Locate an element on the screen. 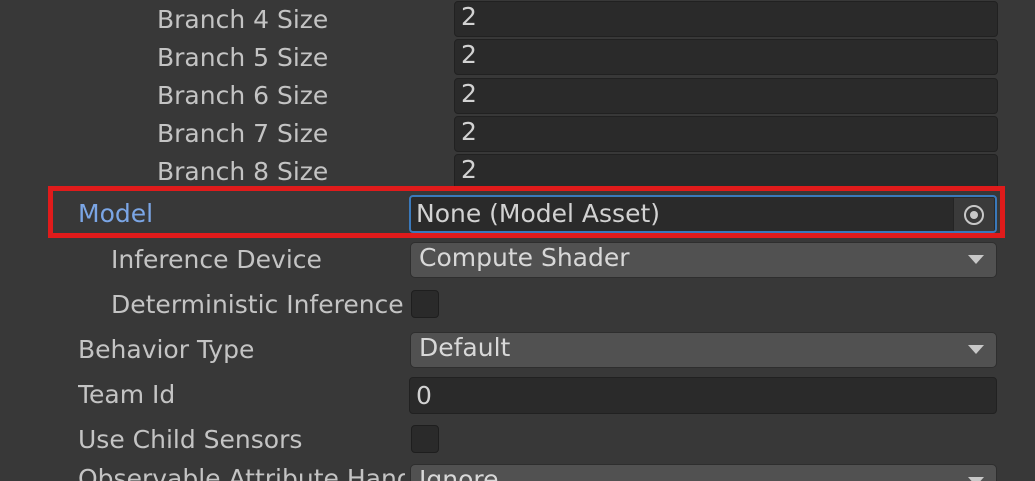 This screenshot has width=1035, height=481. inference-device-value: Compute Shader is located at coordinates (524, 257).